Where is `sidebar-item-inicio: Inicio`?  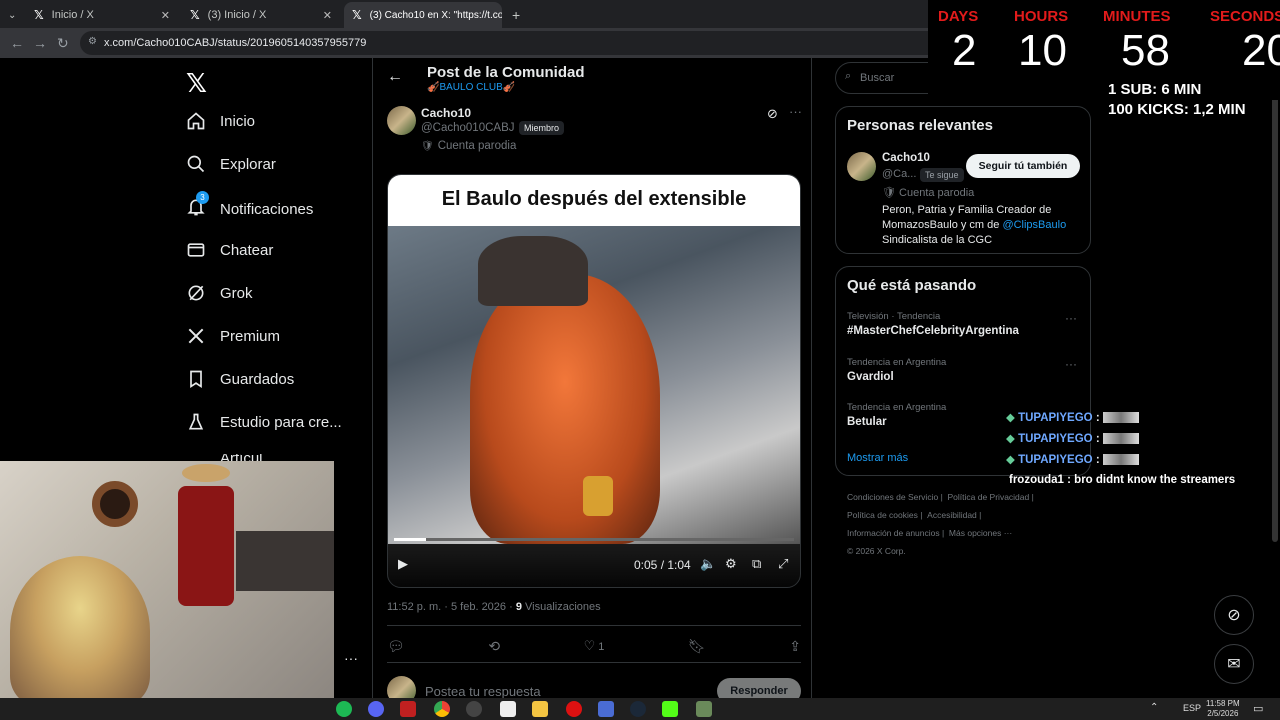 sidebar-item-inicio: Inicio is located at coordinates (220, 121).